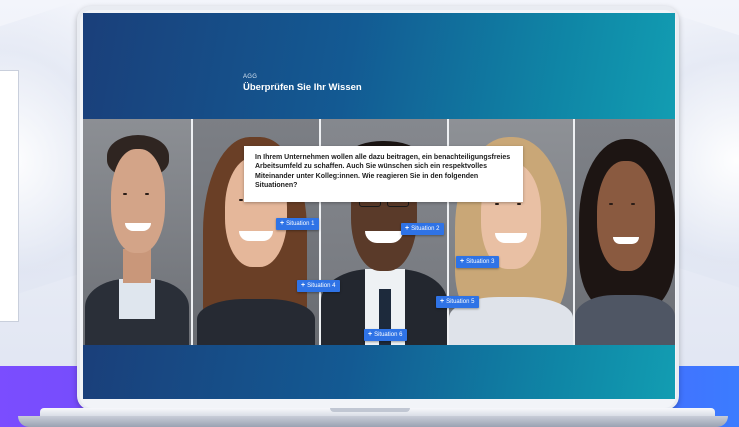  I want to click on hotspot-situation-6: + Situation 6, so click(386, 335).